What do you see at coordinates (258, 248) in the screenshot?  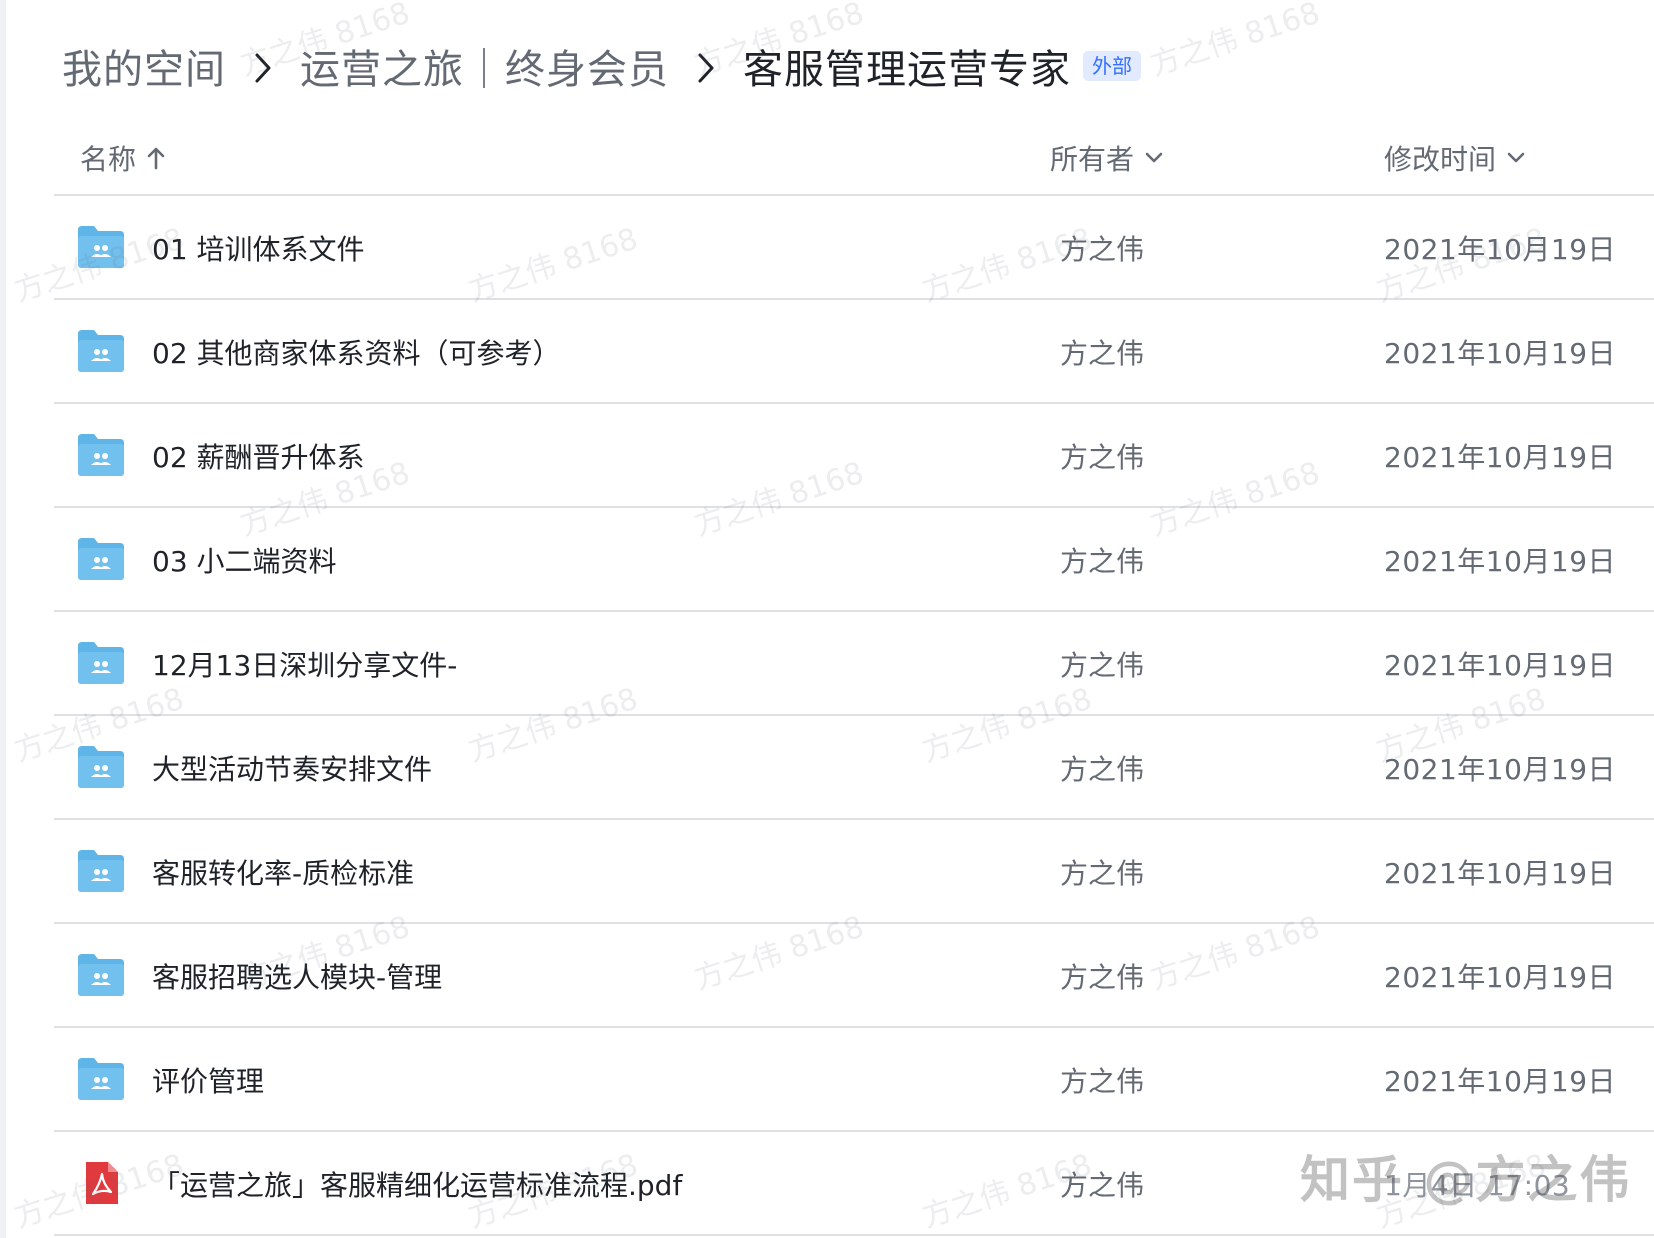 I see `file-name: 01 培训体系文件` at bounding box center [258, 248].